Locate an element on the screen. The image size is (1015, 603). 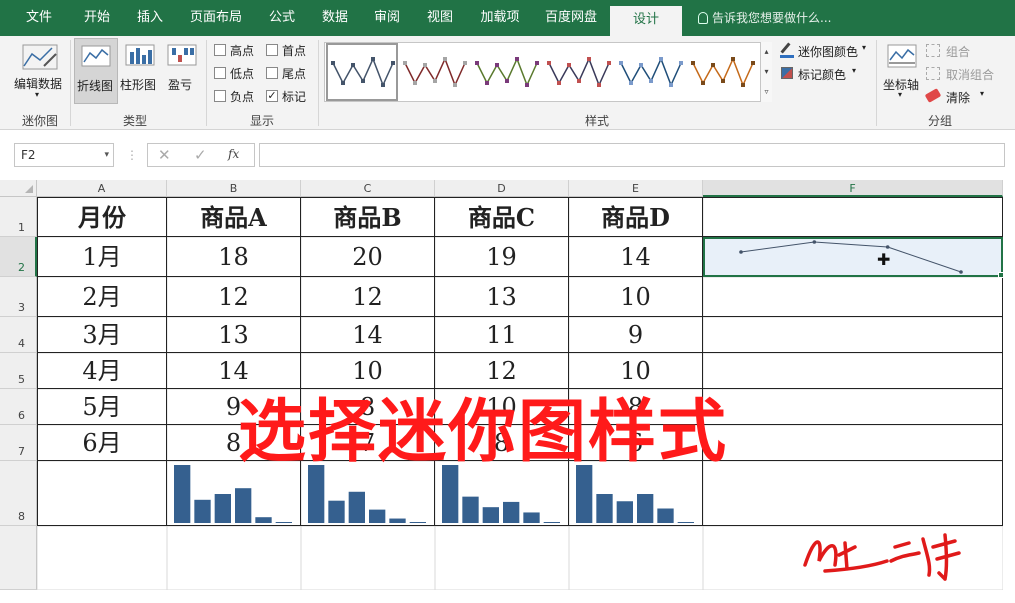
cursor-cross-icon: ✚ is located at coordinates (883, 259).